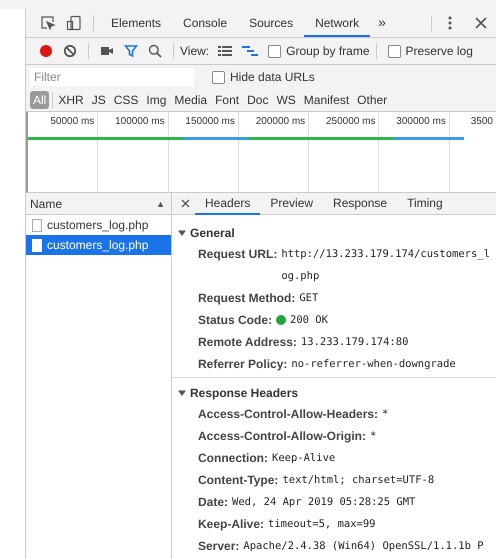 Image resolution: width=496 pixels, height=559 pixels. Describe the element at coordinates (358, 480) in the screenshot. I see `header-value: text/html; charset=UTF-8` at that location.